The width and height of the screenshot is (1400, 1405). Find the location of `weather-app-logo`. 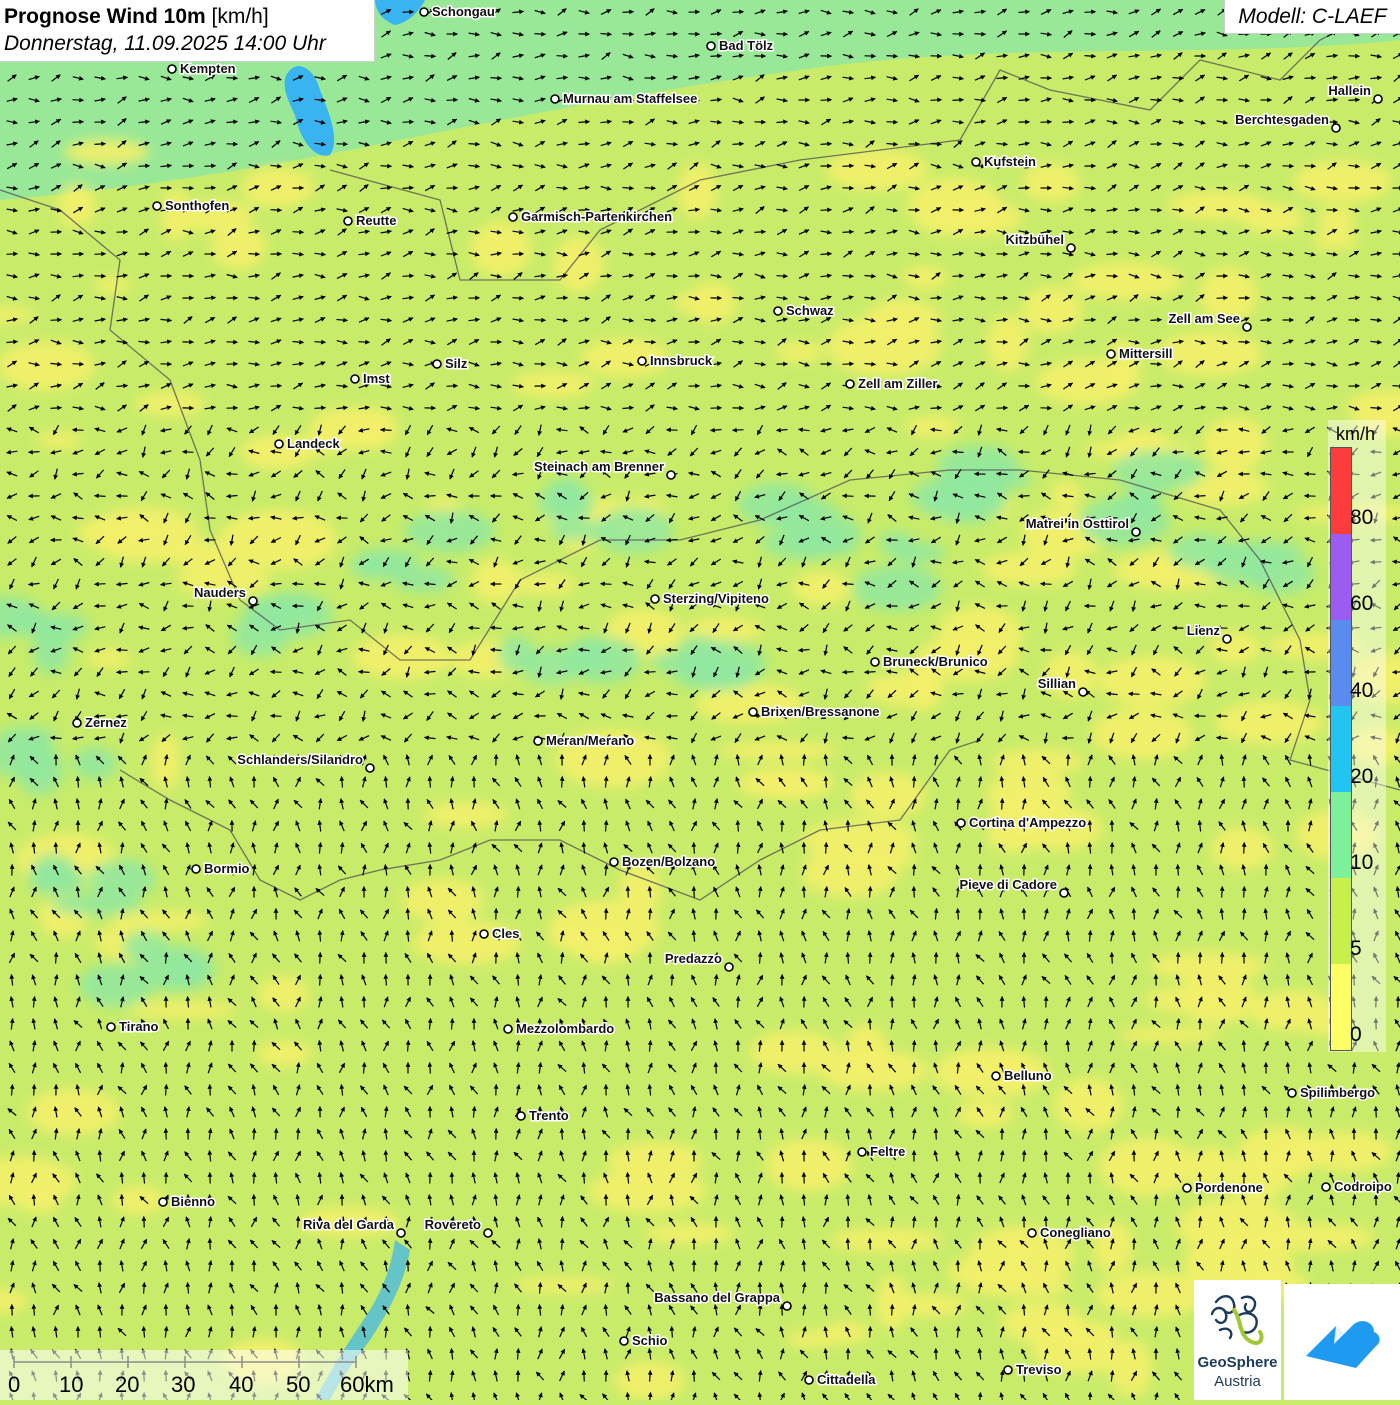

weather-app-logo is located at coordinates (1342, 1342).